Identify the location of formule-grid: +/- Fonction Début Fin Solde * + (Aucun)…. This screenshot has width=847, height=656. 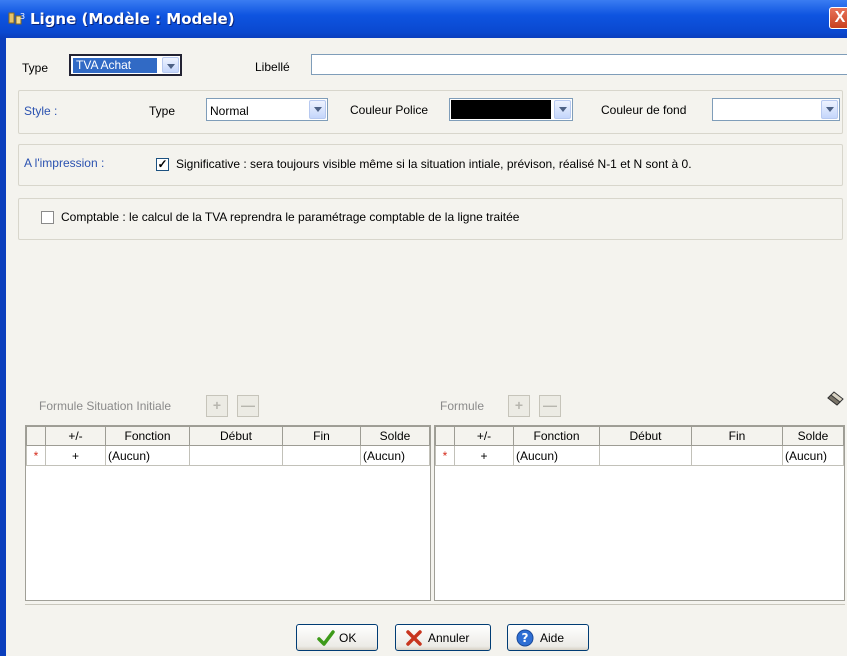
(639, 513).